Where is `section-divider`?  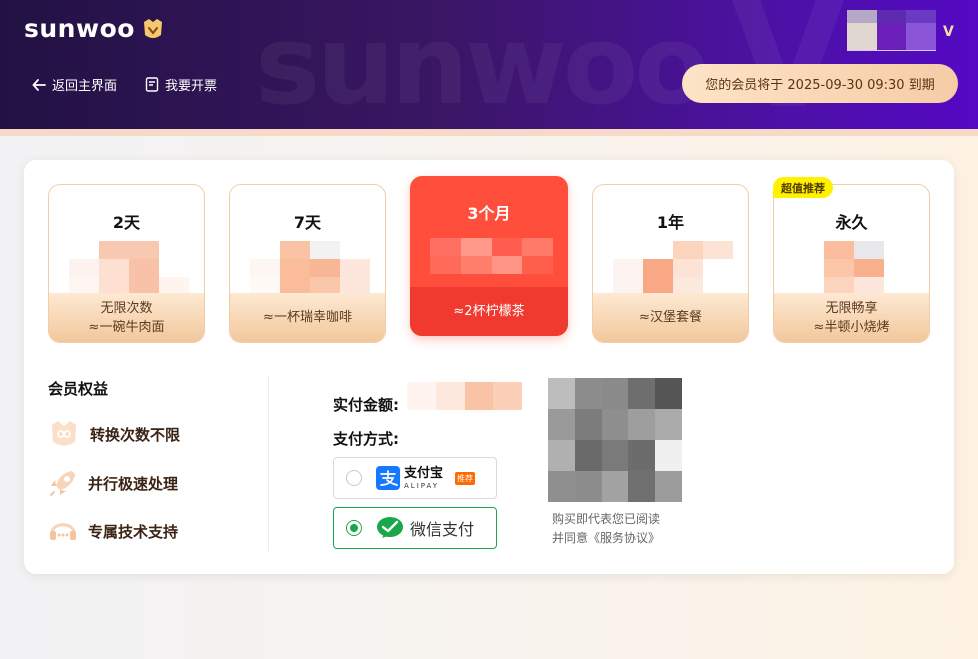 section-divider is located at coordinates (268, 463).